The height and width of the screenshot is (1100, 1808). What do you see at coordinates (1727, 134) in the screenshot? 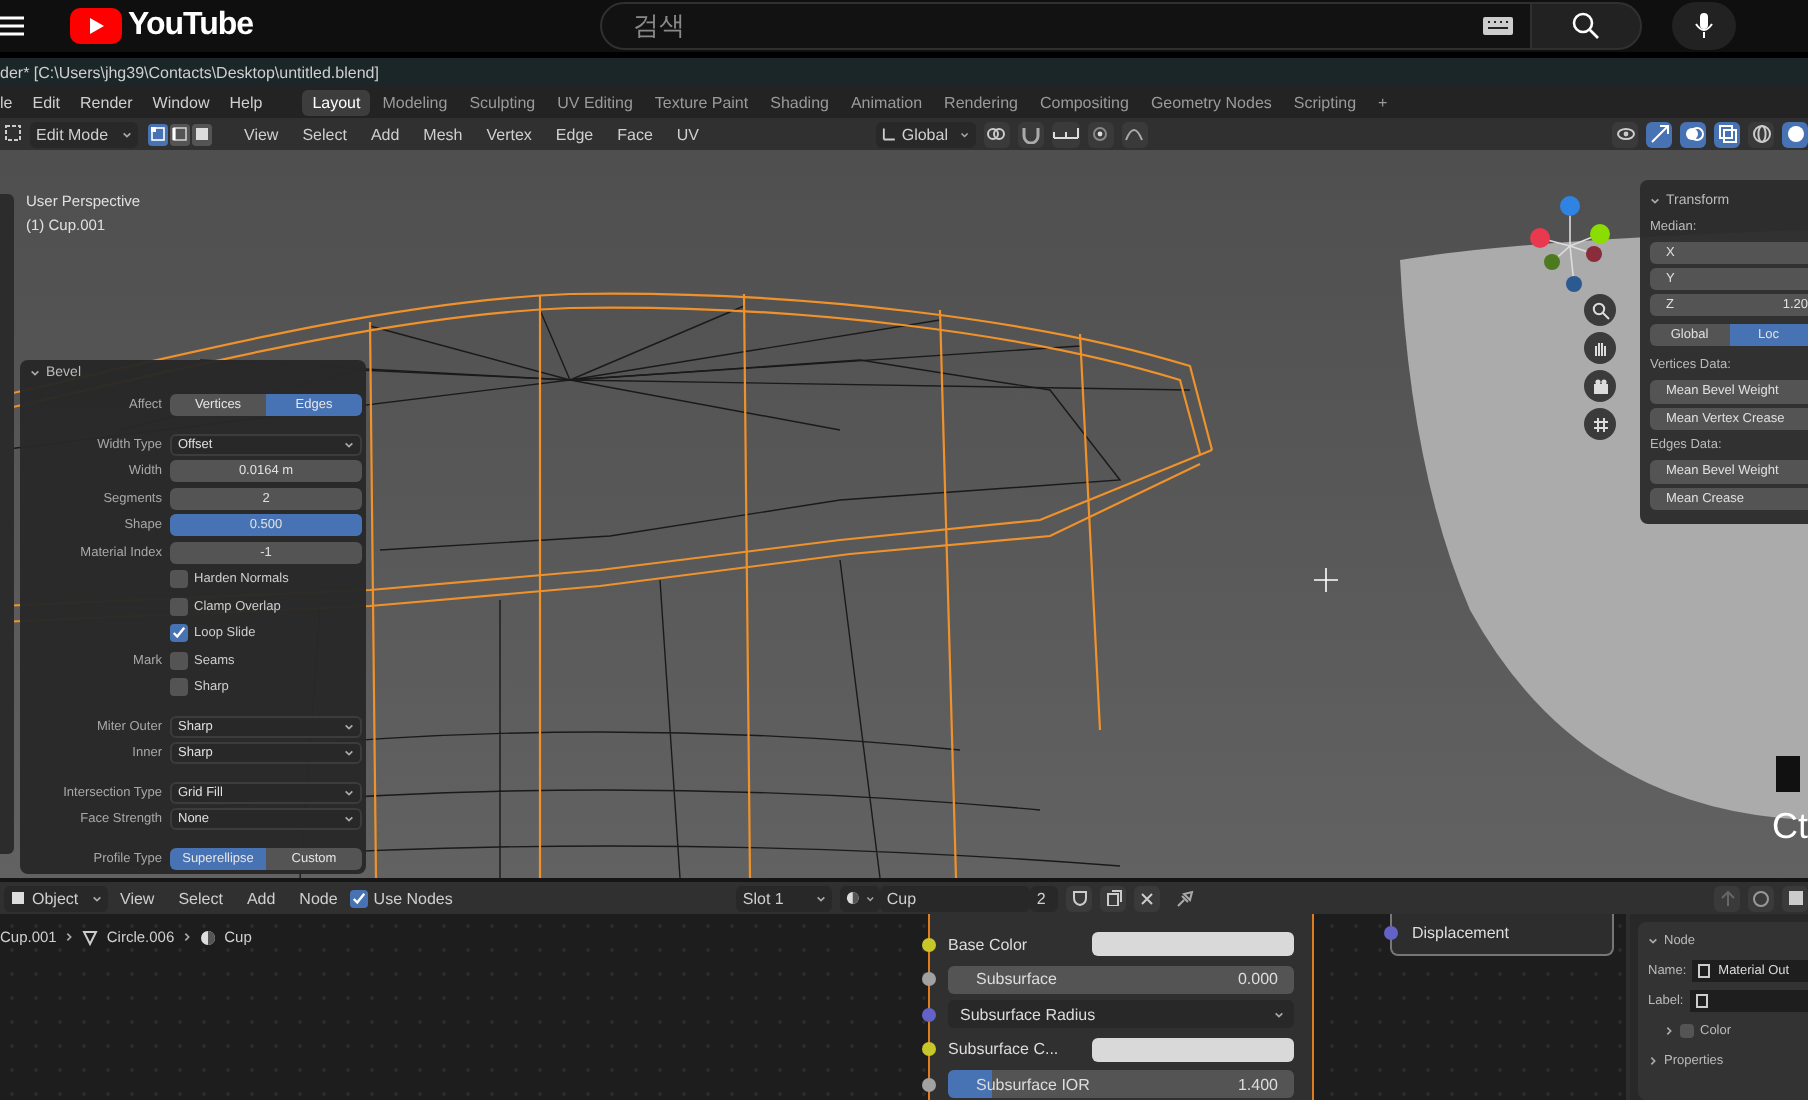
I see `xray-squares-icon` at bounding box center [1727, 134].